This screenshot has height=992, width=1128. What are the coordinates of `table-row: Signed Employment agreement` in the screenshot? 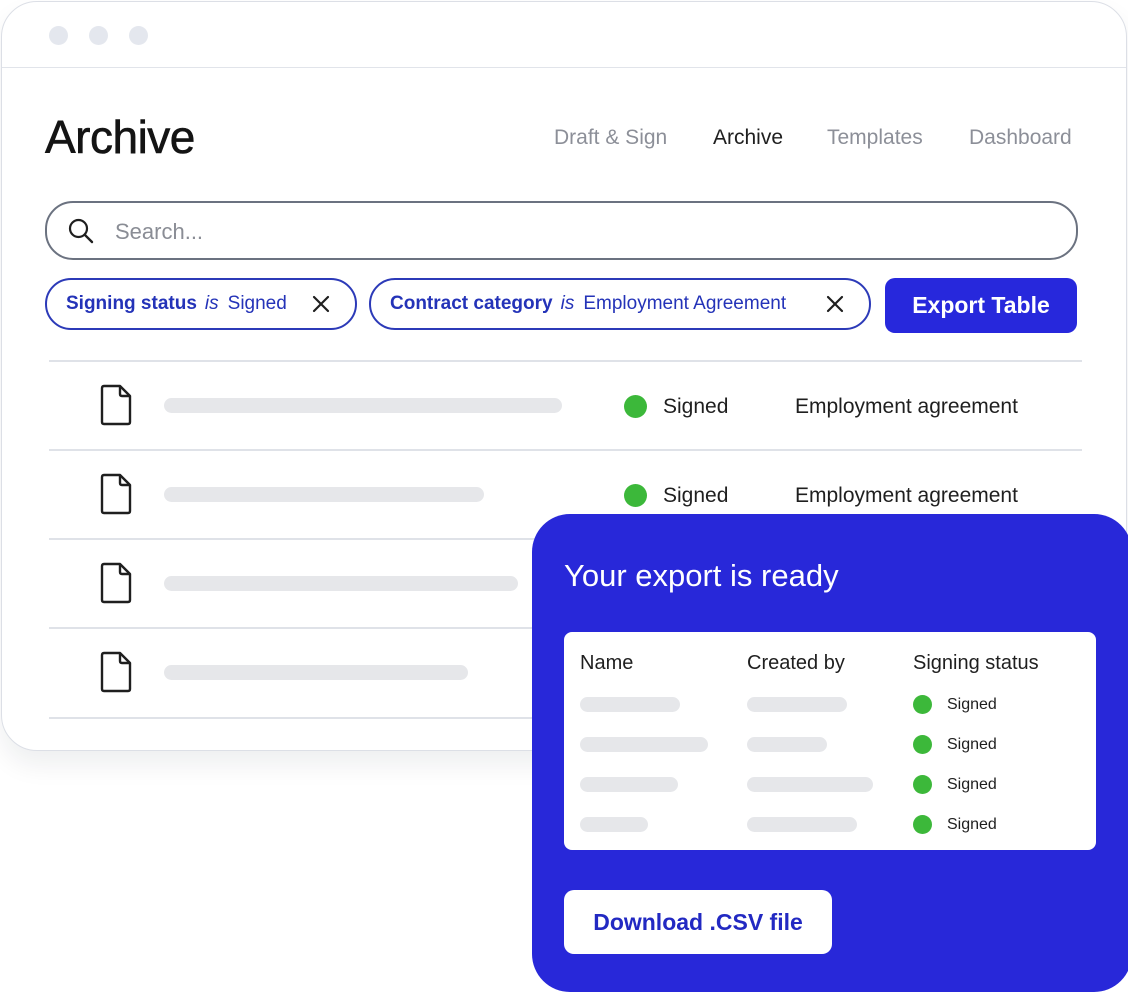 It's located at (565, 405).